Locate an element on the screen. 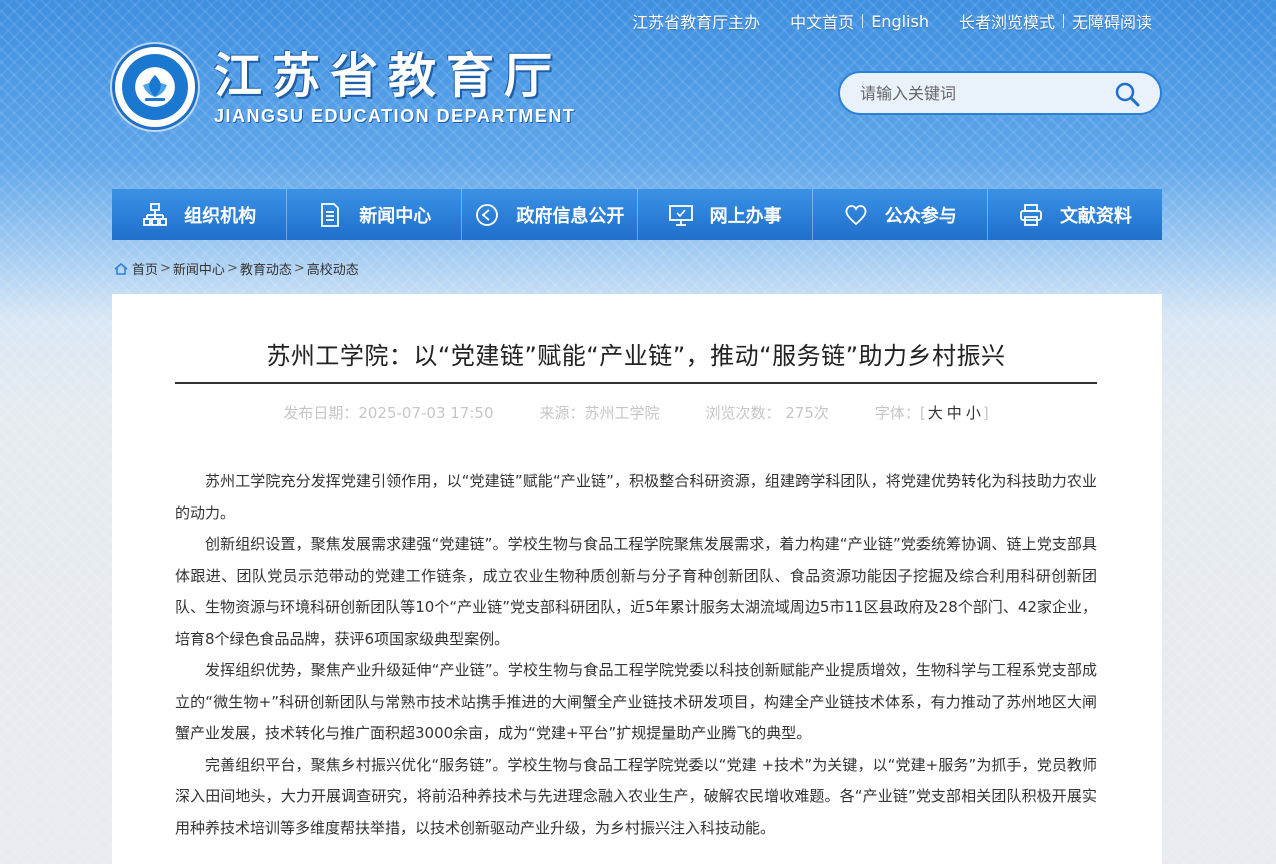  brand-subtitle: JIANGSU EDUCATION DEPARTMENT is located at coordinates (395, 115).